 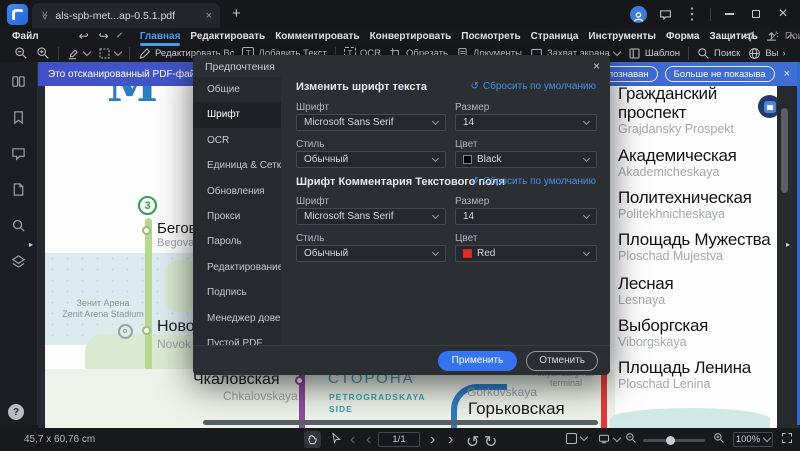 What do you see at coordinates (18, 261) in the screenshot?
I see `layers-icon` at bounding box center [18, 261].